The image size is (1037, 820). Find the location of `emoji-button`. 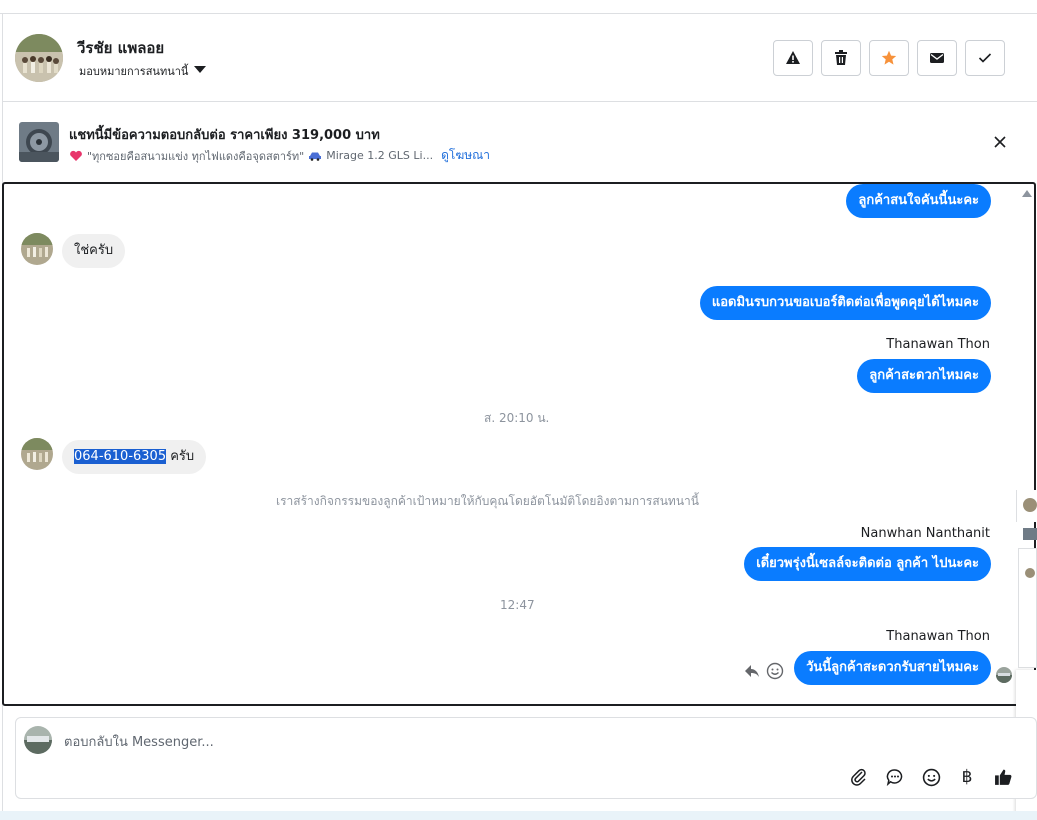

emoji-button is located at coordinates (931, 777).